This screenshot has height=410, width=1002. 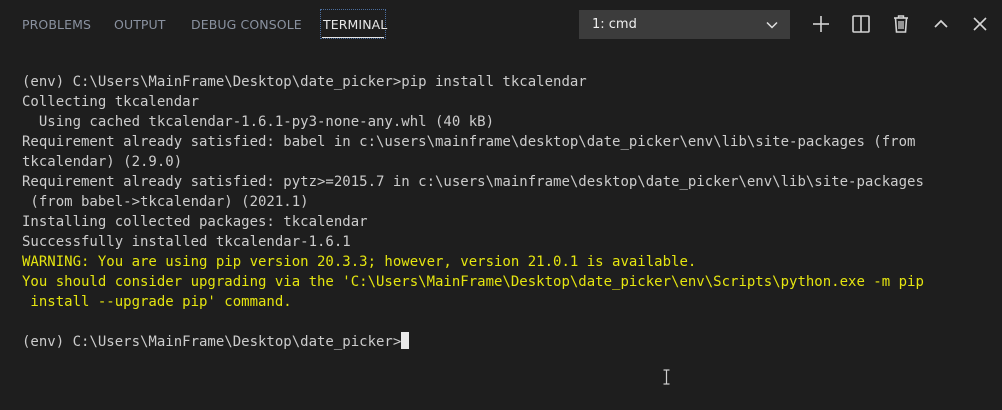 What do you see at coordinates (111, 102) in the screenshot?
I see `terminal-line: Collecting tkcalendar` at bounding box center [111, 102].